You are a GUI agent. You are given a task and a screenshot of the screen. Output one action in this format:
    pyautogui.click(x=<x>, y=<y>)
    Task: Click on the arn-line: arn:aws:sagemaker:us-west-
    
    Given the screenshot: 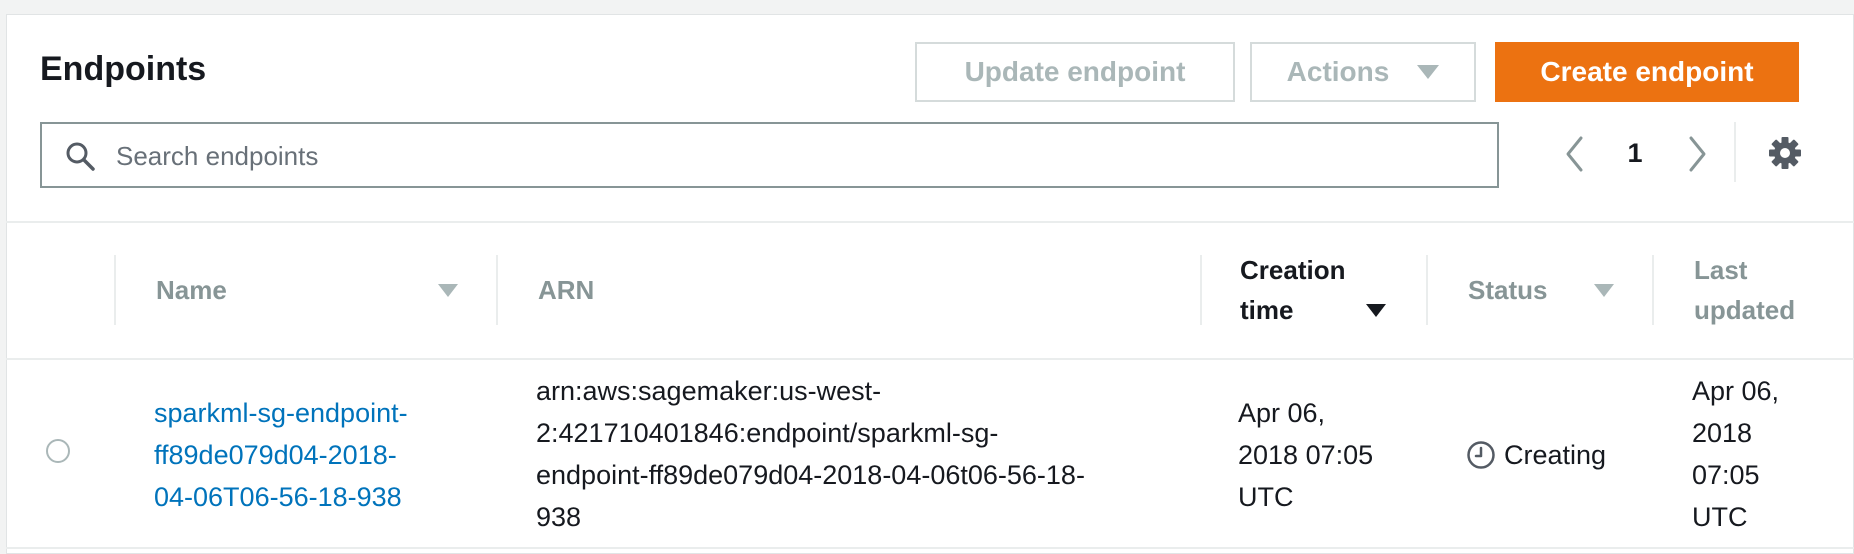 What is the action you would take?
    pyautogui.click(x=709, y=391)
    